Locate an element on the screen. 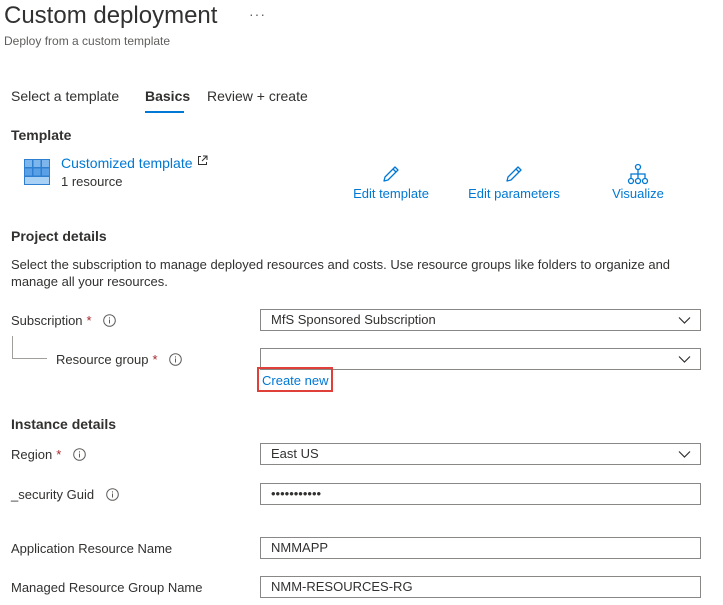  application-resource-name-label: Application Resource Name is located at coordinates (92, 548).